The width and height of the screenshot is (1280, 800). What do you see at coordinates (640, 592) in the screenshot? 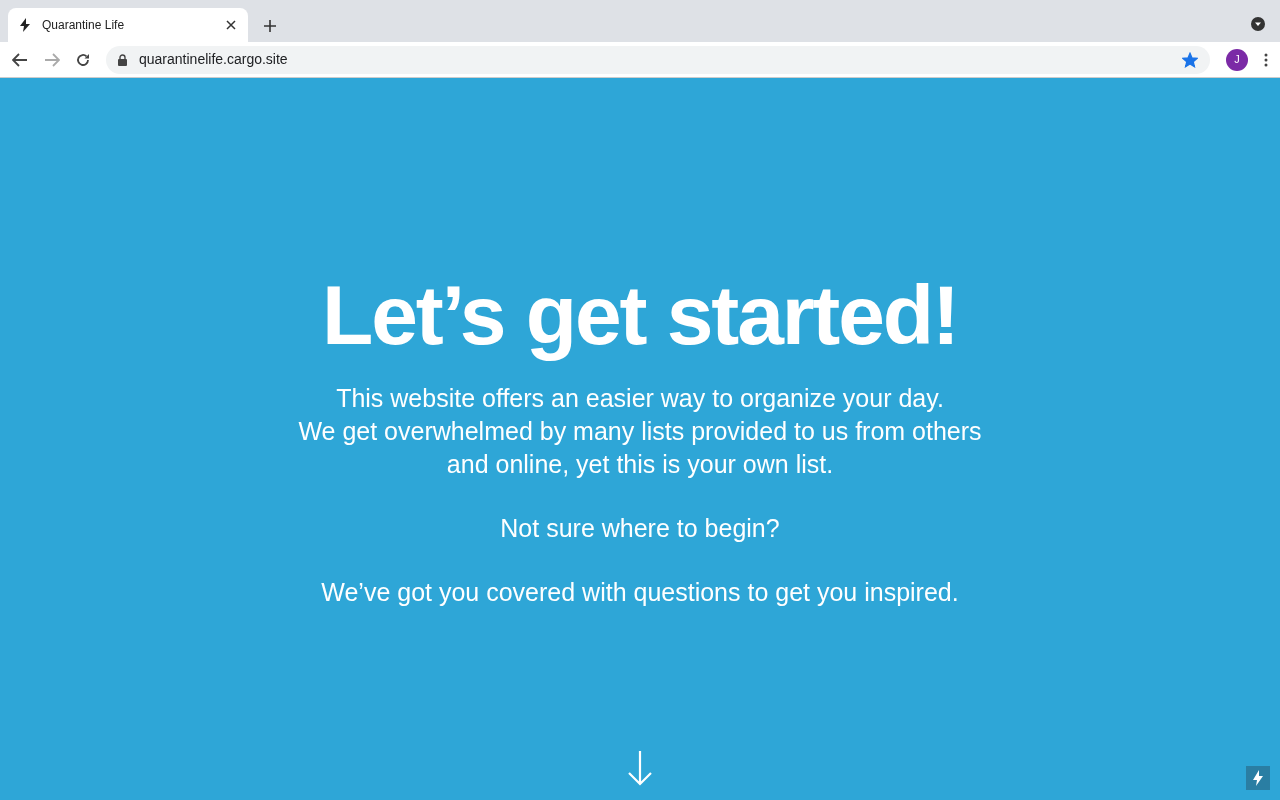
I see `intro-paragraph: We’ve got you covered with questions to get you inspired.` at bounding box center [640, 592].